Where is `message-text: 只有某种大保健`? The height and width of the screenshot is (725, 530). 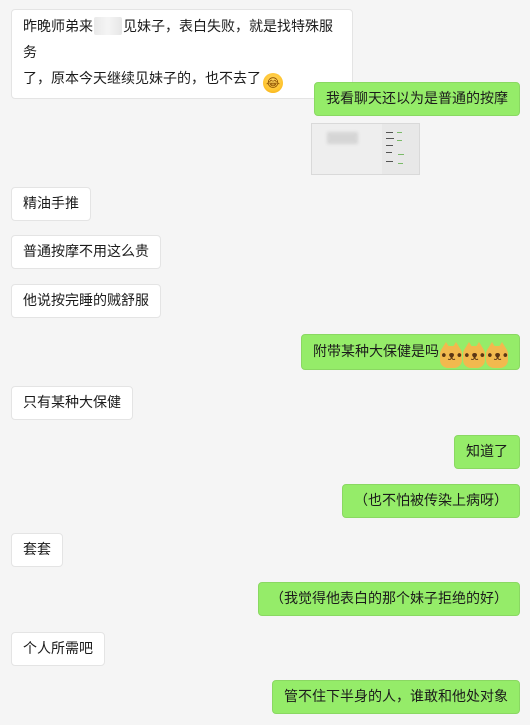
message-text: 只有某种大保健 is located at coordinates (72, 403).